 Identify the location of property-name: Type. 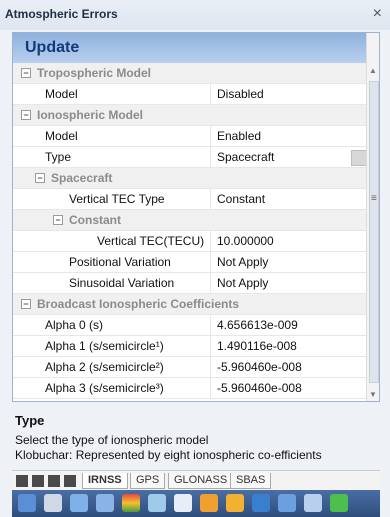
(58, 157).